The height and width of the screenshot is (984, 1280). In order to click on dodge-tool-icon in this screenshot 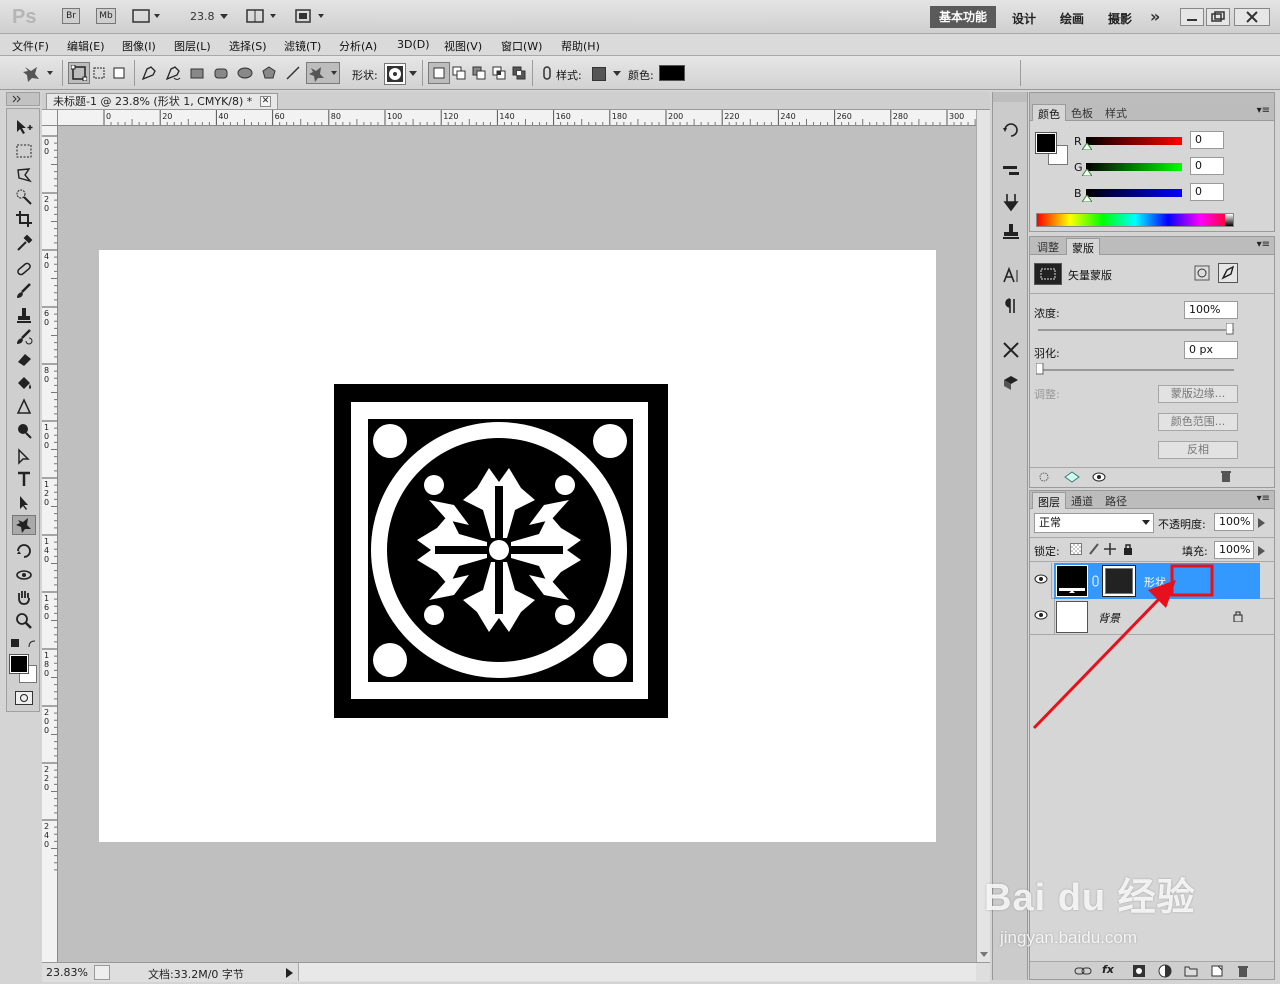, I will do `click(24, 407)`.